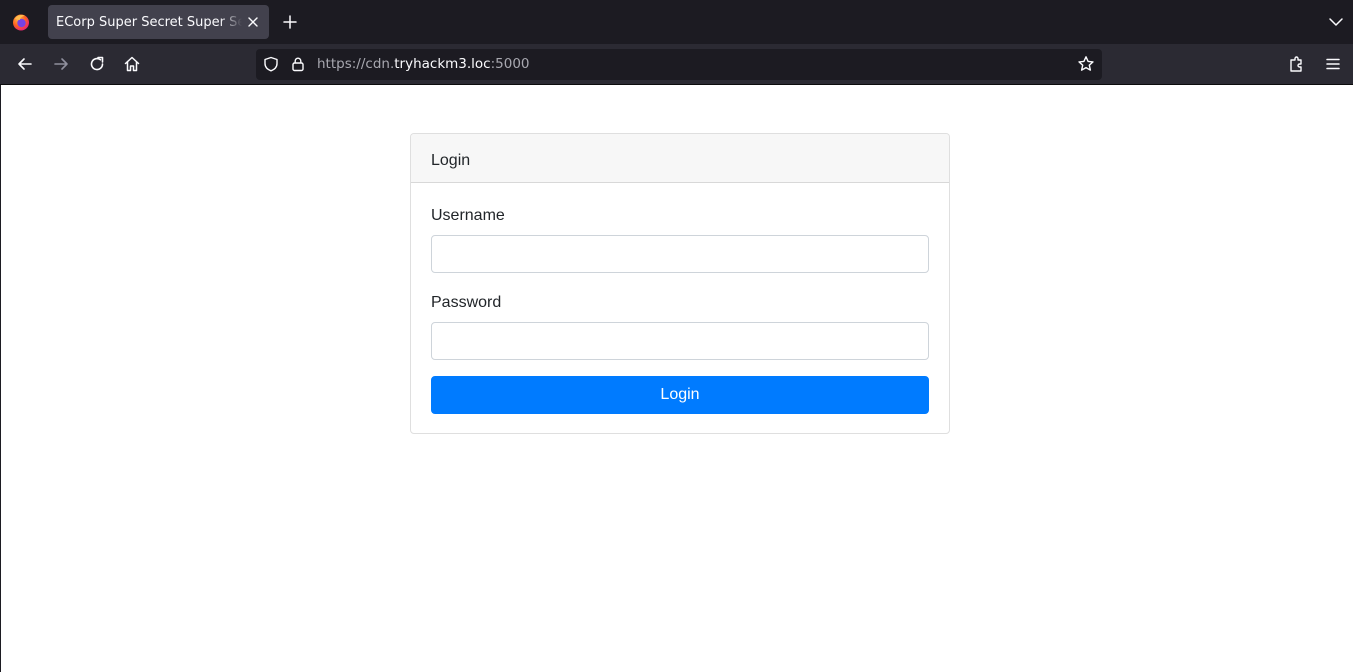  I want to click on username-input, so click(680, 254).